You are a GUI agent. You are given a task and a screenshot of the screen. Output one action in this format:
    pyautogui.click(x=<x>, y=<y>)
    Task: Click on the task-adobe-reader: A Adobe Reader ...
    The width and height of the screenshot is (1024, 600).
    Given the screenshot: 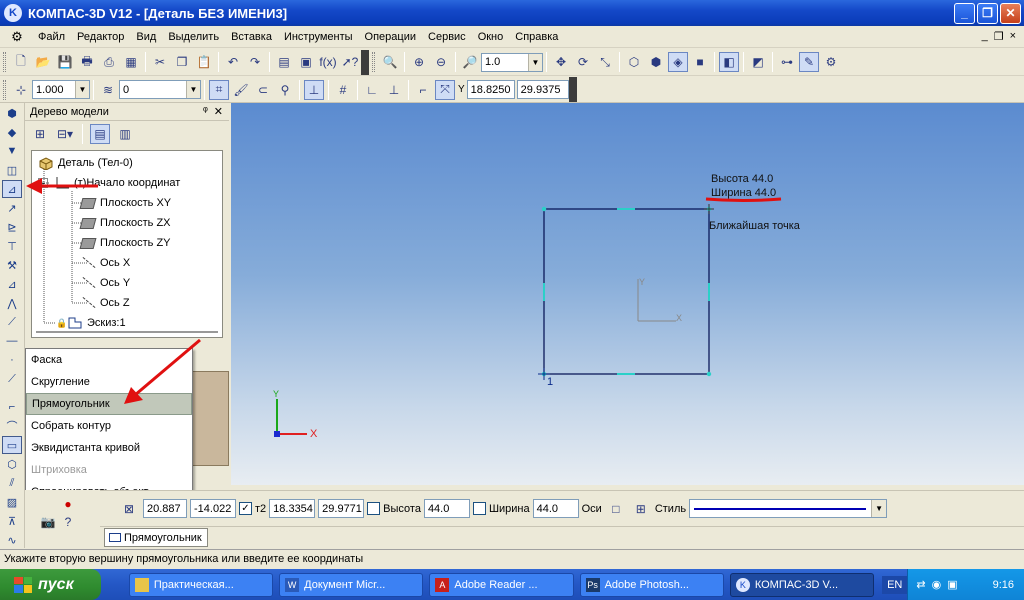 What is the action you would take?
    pyautogui.click(x=501, y=584)
    